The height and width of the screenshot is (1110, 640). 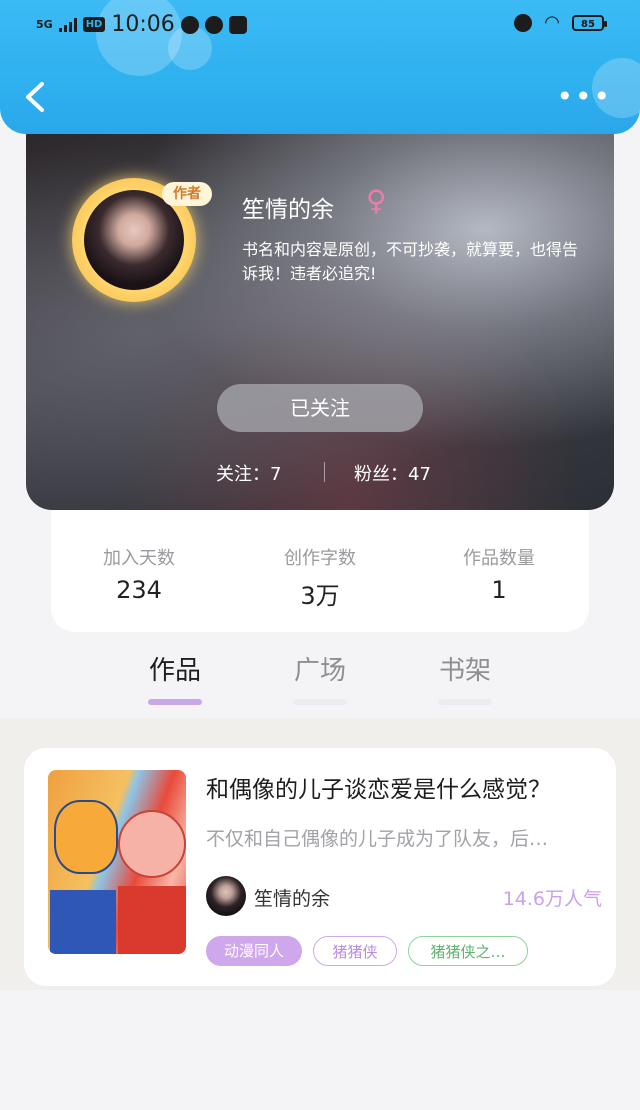 I want to click on divider, so click(x=324, y=472).